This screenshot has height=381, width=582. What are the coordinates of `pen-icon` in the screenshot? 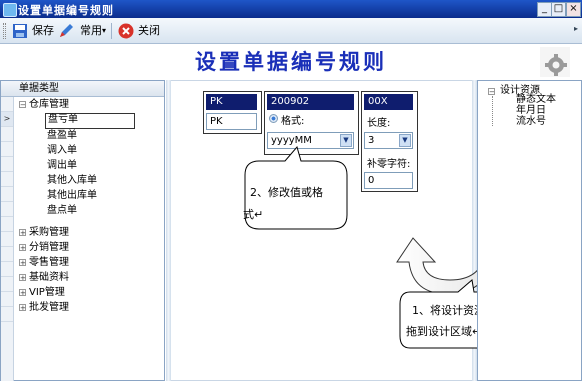 It's located at (66, 30).